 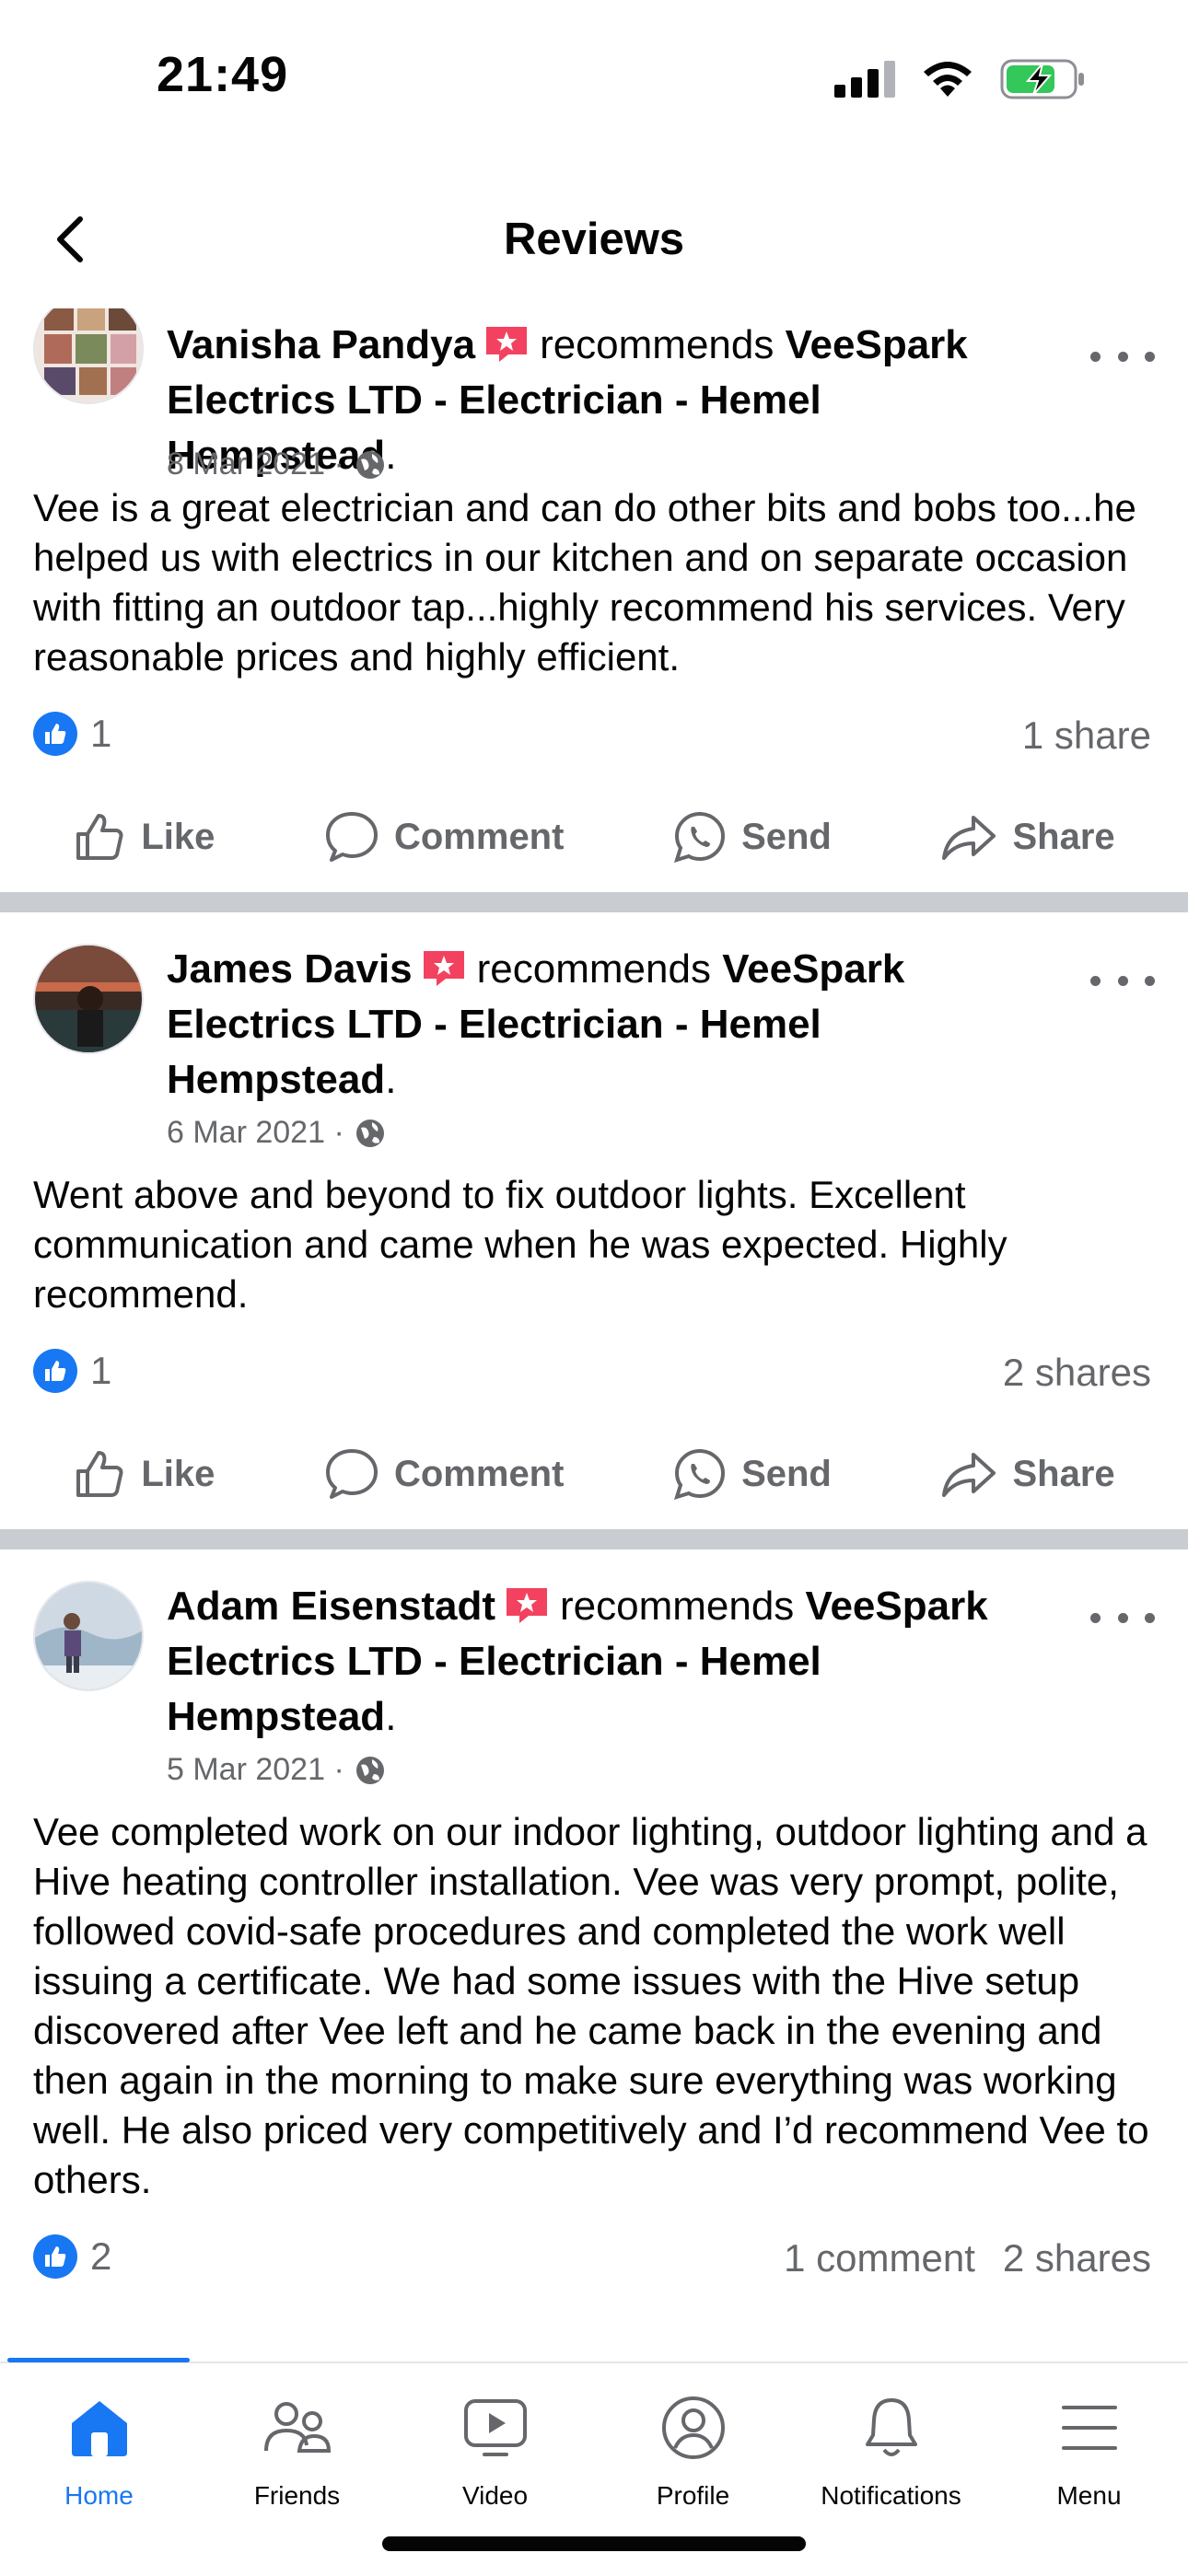 What do you see at coordinates (1063, 836) in the screenshot?
I see `share-label: Share` at bounding box center [1063, 836].